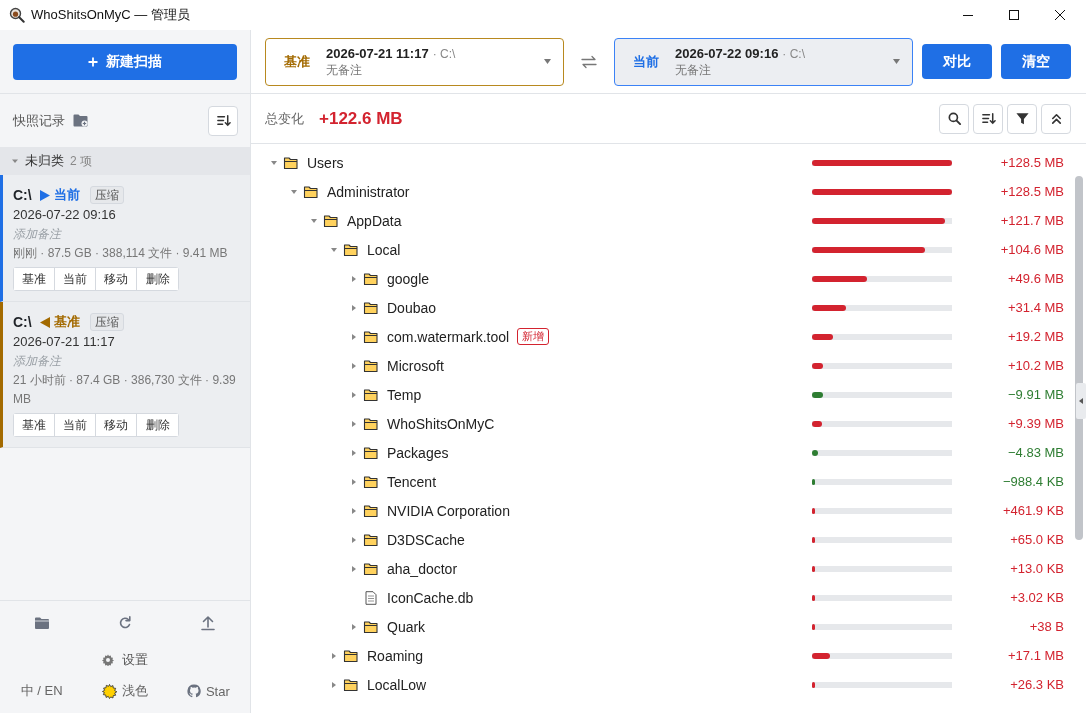 This screenshot has height=713, width=1086. What do you see at coordinates (422, 568) in the screenshot?
I see `folder-name: aha_doctor` at bounding box center [422, 568].